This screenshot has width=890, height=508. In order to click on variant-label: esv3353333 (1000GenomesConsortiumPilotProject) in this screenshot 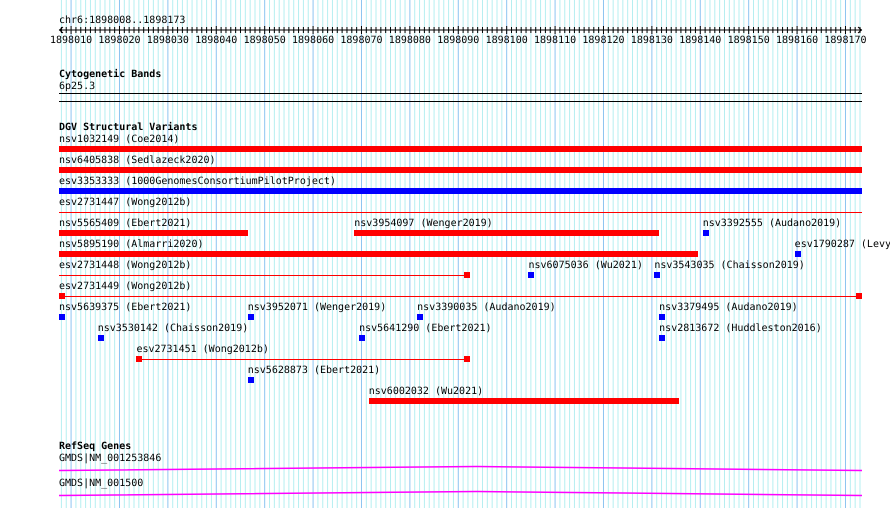, I will do `click(197, 182)`.